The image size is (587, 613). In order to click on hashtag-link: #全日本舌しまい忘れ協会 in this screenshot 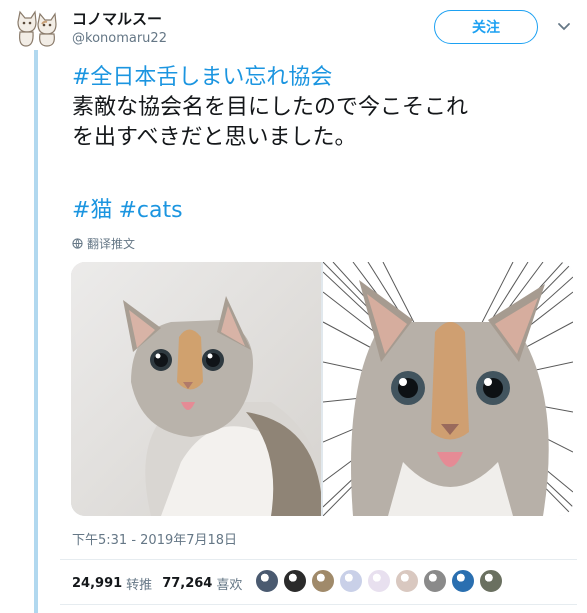, I will do `click(324, 78)`.